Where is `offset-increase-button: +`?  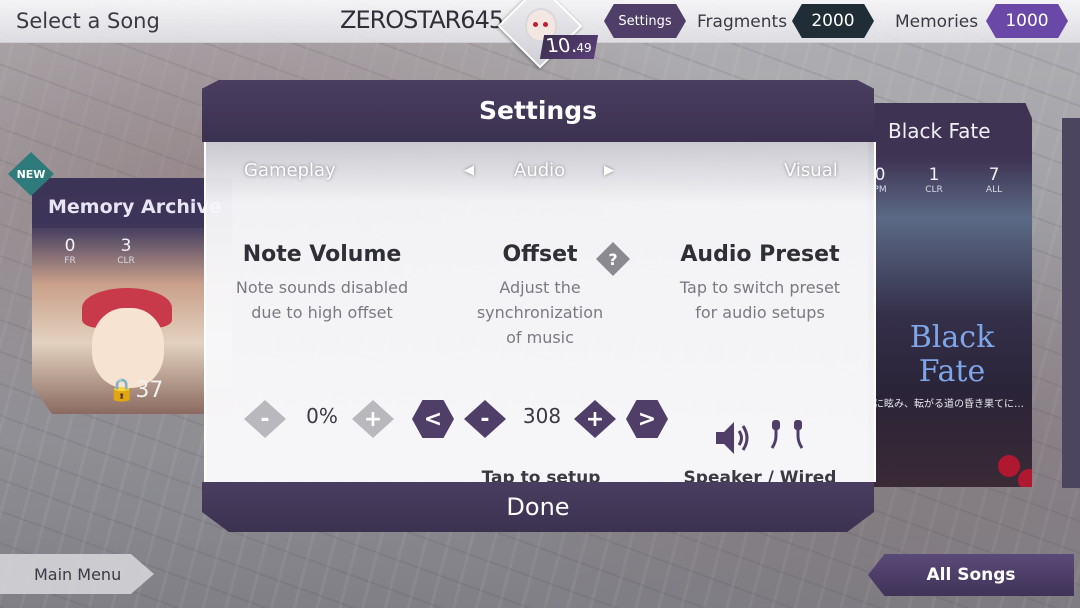
offset-increase-button: + is located at coordinates (595, 419).